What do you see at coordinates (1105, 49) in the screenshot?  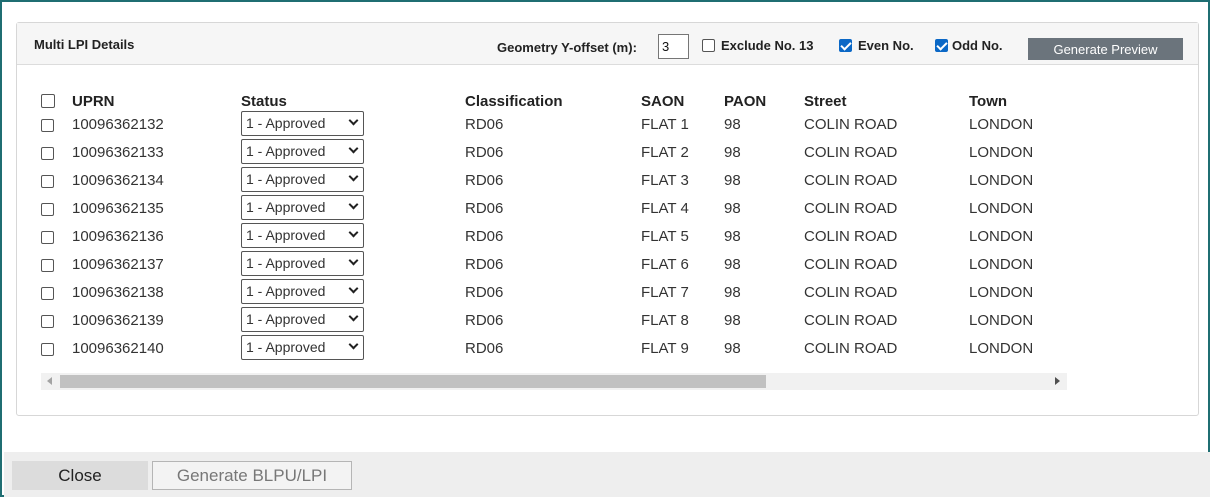 I see `generate-preview-button: Generate Preview` at bounding box center [1105, 49].